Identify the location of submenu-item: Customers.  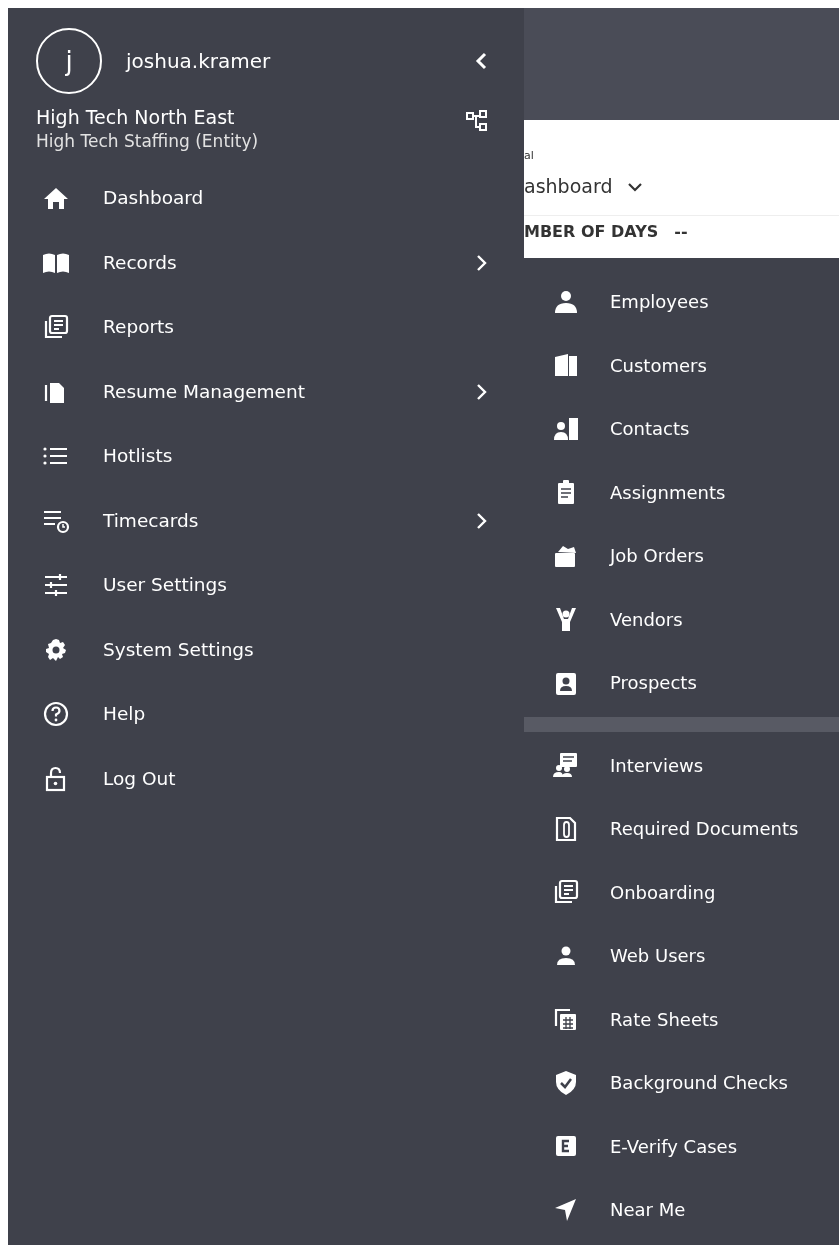
(681, 365).